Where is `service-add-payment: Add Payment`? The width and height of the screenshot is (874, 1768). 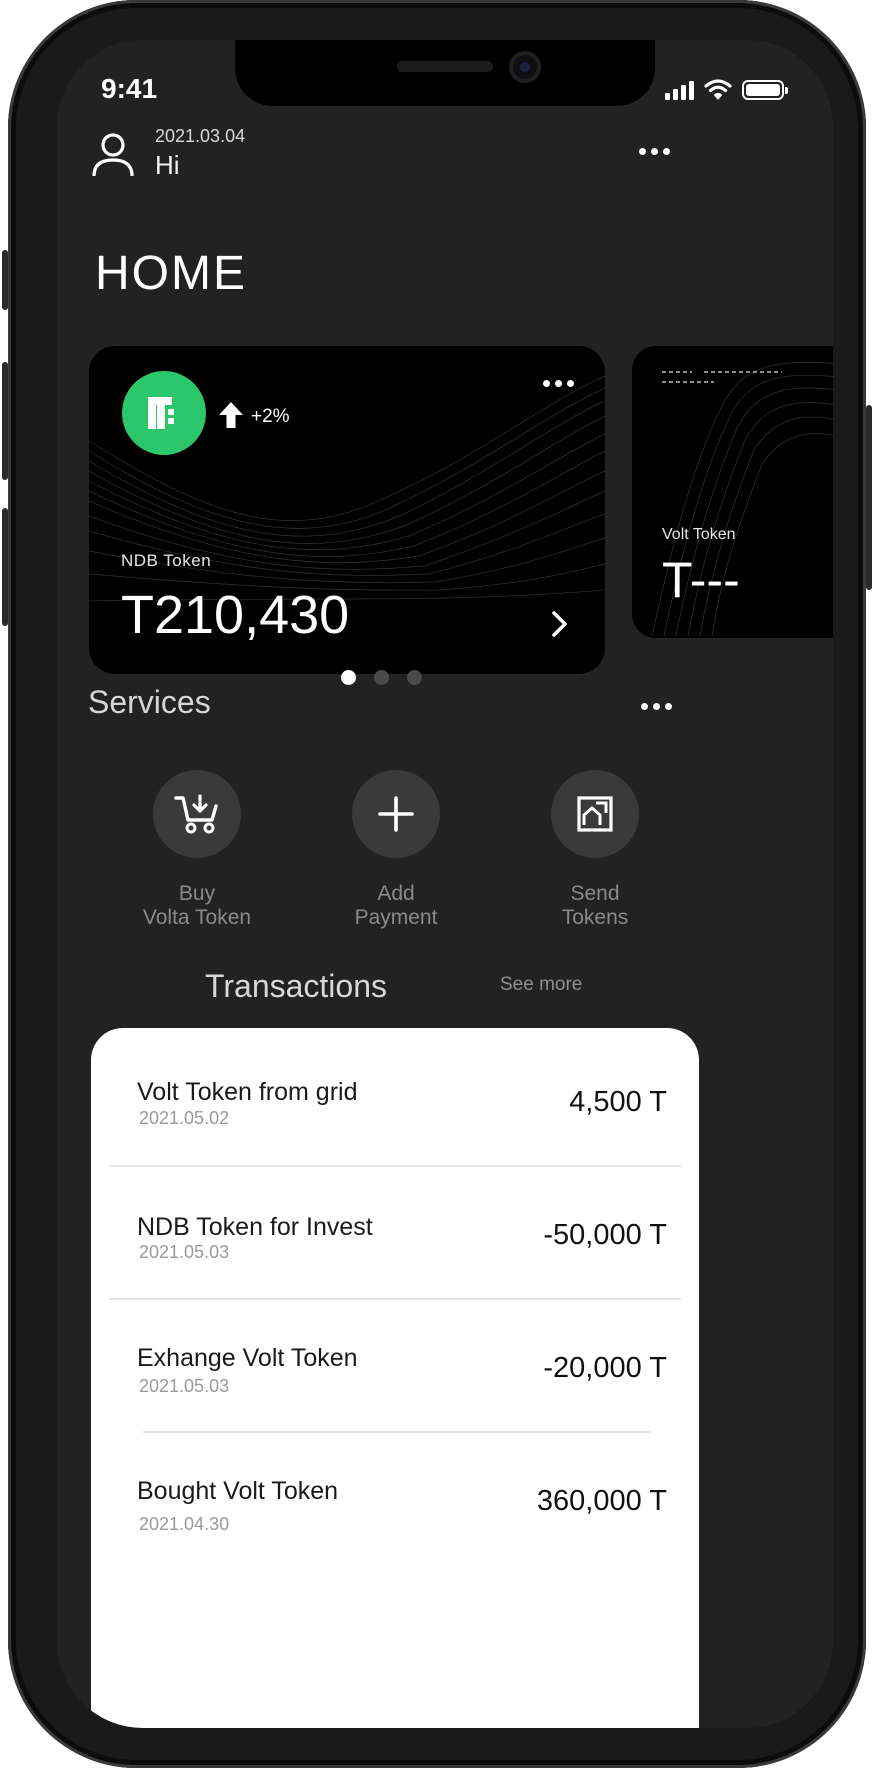
service-add-payment: Add Payment is located at coordinates (396, 850).